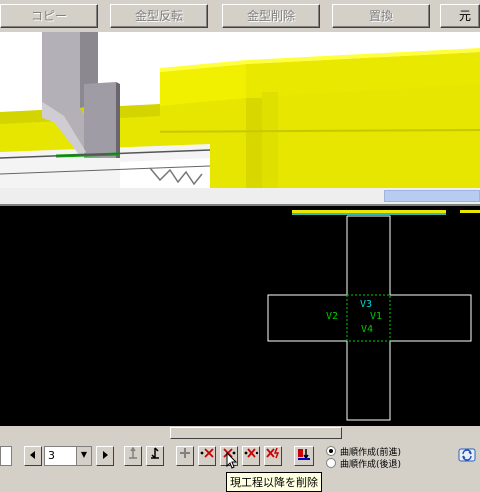  Describe the element at coordinates (133, 452) in the screenshot. I see `bend-up-icon` at that location.